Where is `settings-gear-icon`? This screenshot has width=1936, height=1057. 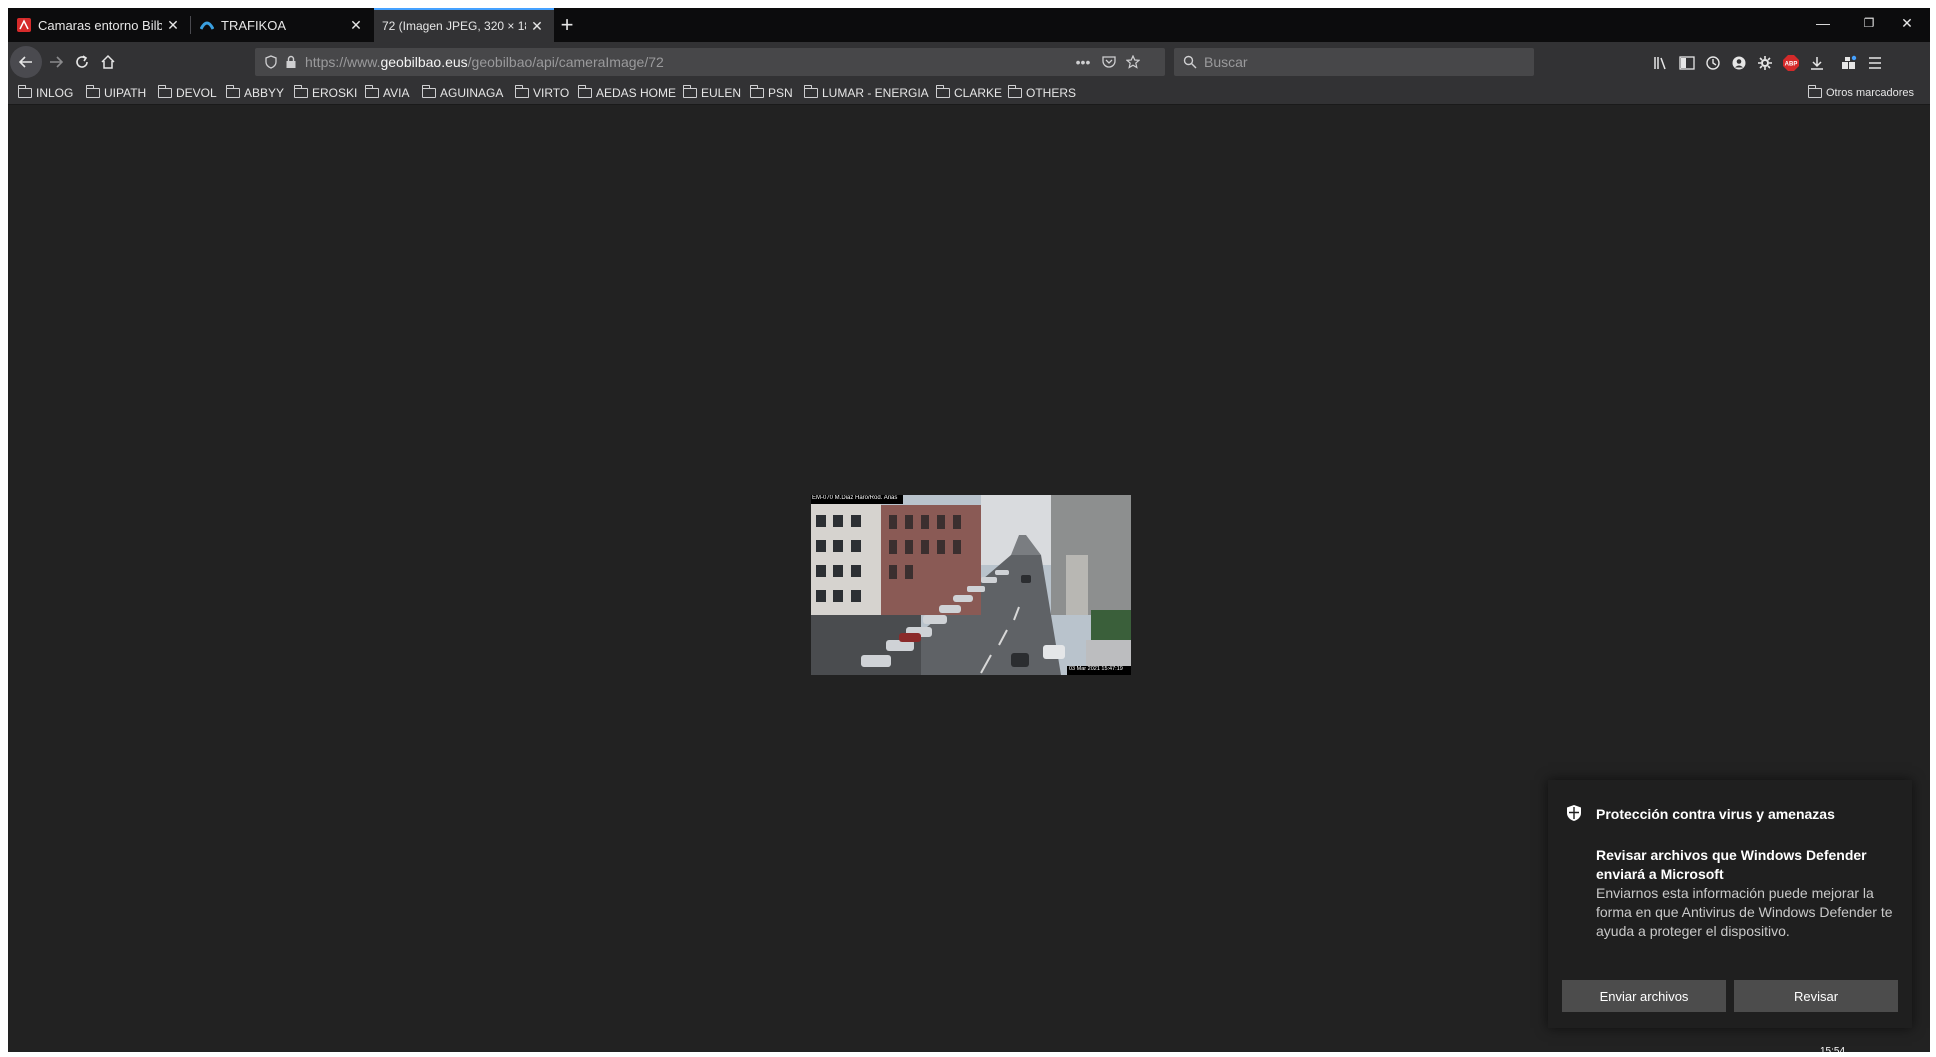
settings-gear-icon is located at coordinates (1765, 63).